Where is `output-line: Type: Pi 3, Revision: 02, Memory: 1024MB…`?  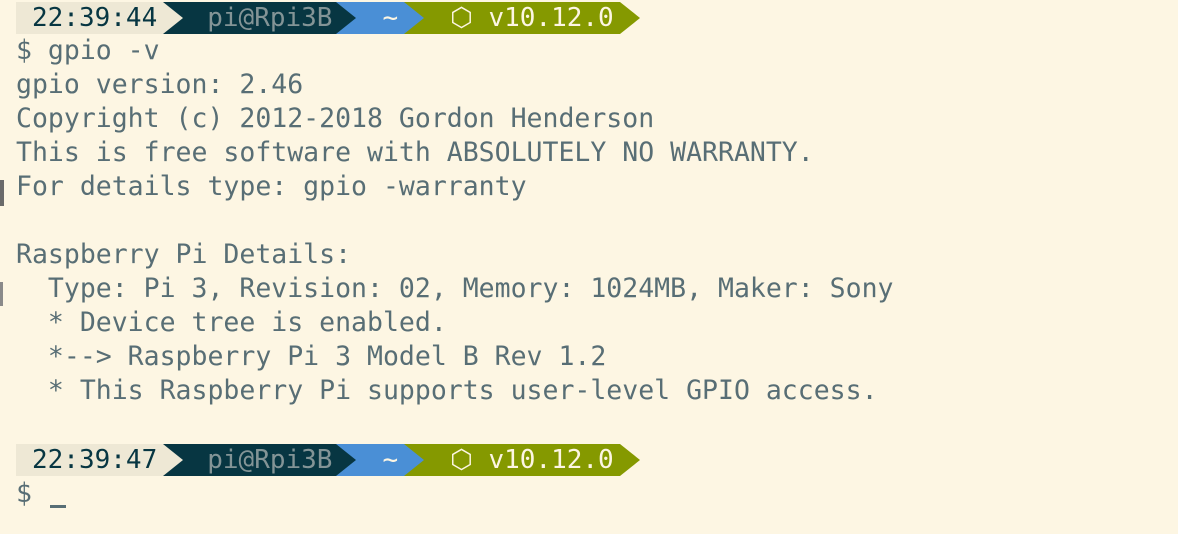 output-line: Type: Pi 3, Revision: 02, Memory: 1024MB… is located at coordinates (455, 288).